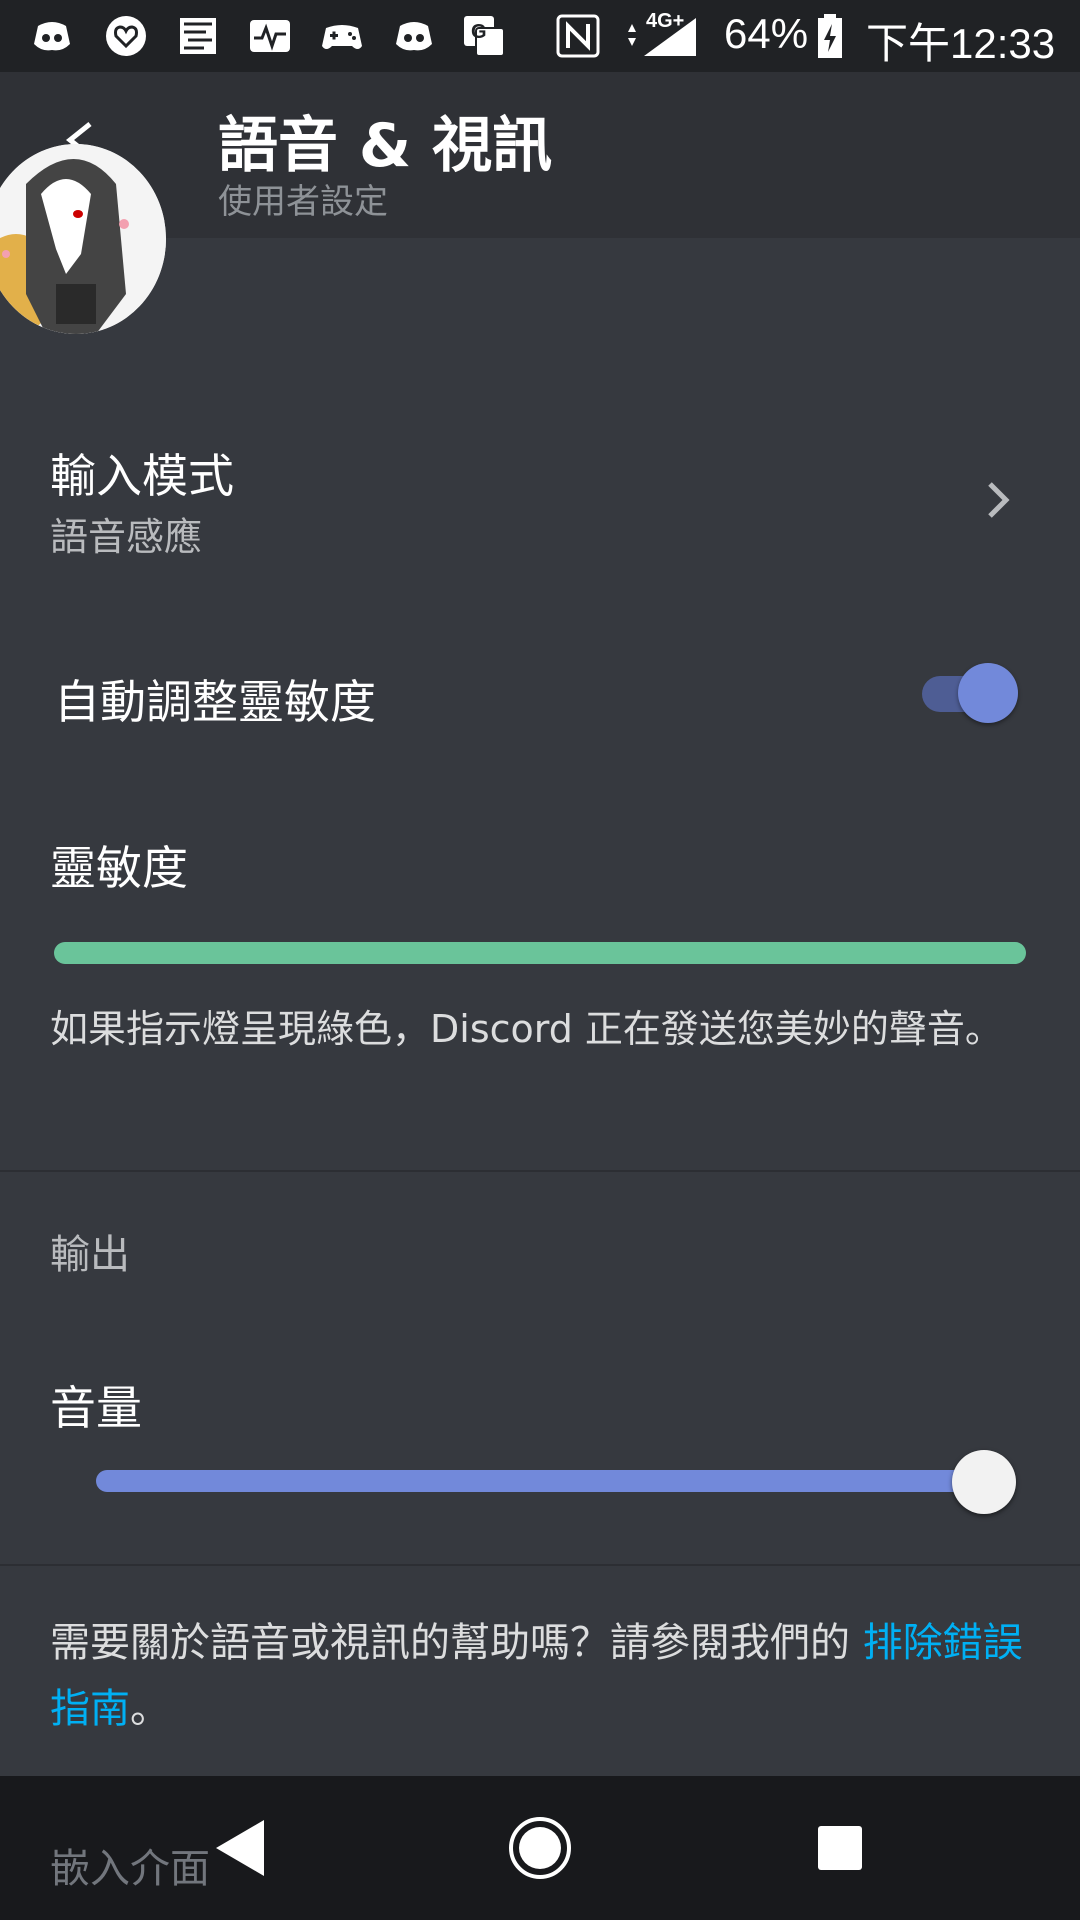  I want to click on volume-label: 音量, so click(96, 1408).